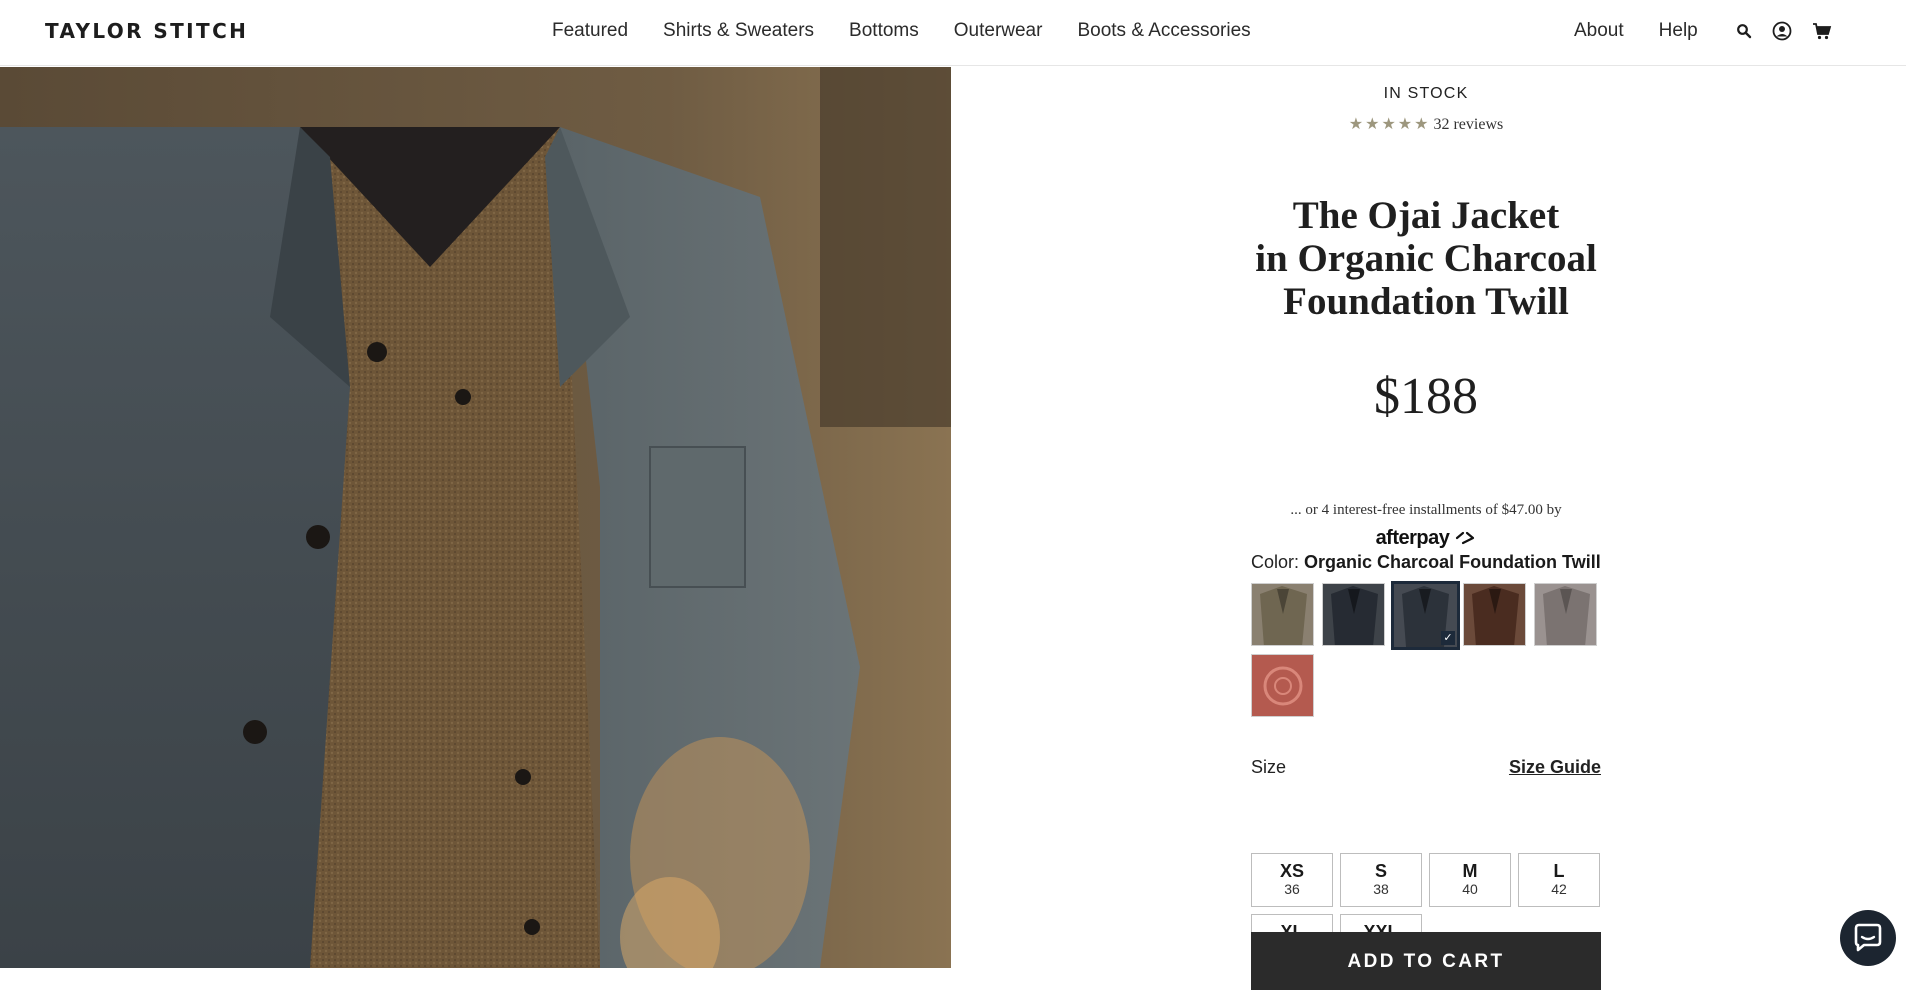  I want to click on chat-bubble-icon, so click(1868, 937).